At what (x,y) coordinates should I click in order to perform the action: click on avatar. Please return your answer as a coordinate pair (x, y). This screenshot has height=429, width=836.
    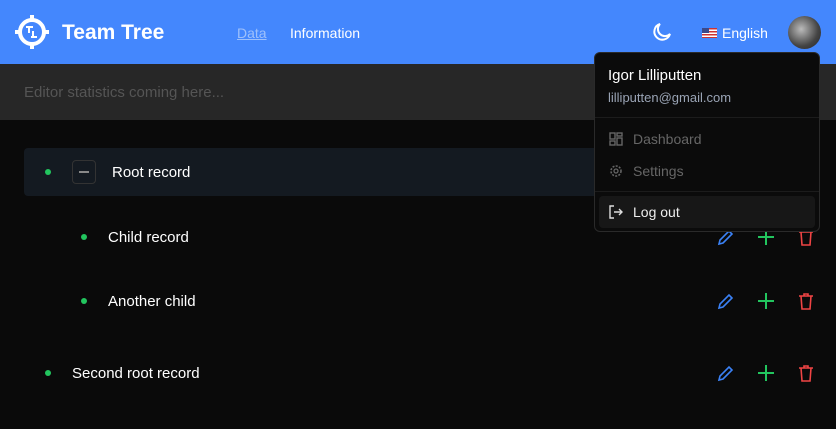
    Looking at the image, I should click on (804, 32).